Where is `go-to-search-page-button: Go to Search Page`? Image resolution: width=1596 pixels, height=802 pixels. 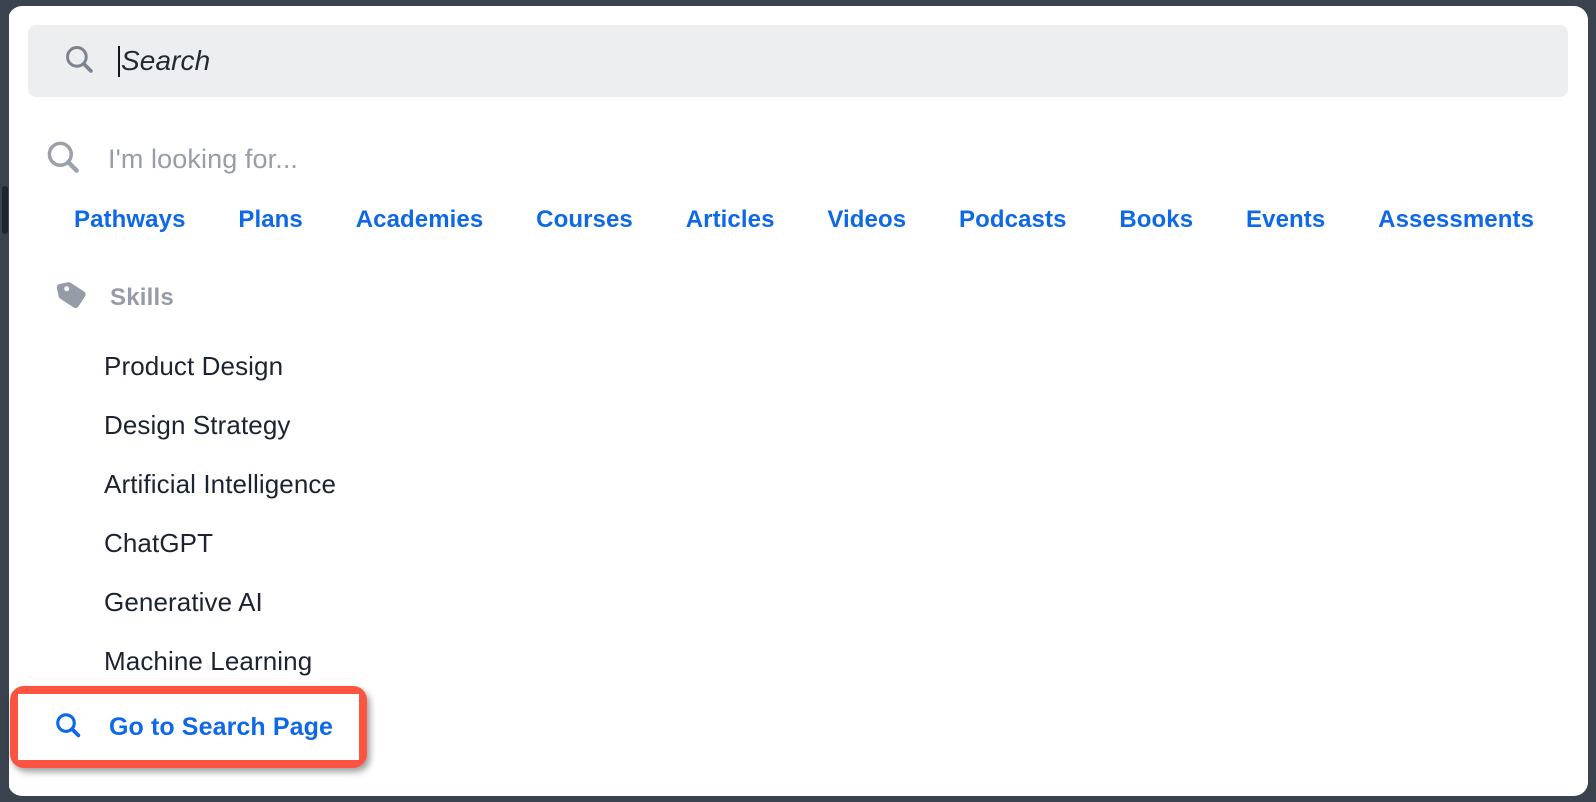
go-to-search-page-button: Go to Search Page is located at coordinates (188, 727).